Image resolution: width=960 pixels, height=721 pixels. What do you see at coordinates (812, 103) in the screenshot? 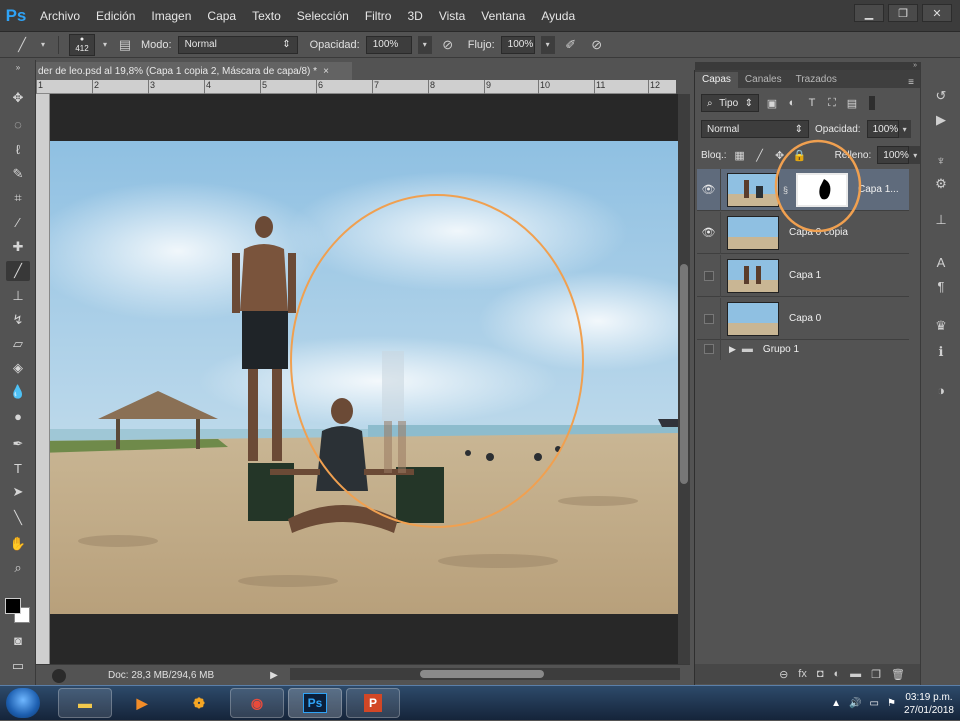
I see `type-filter-icon: T` at bounding box center [812, 103].